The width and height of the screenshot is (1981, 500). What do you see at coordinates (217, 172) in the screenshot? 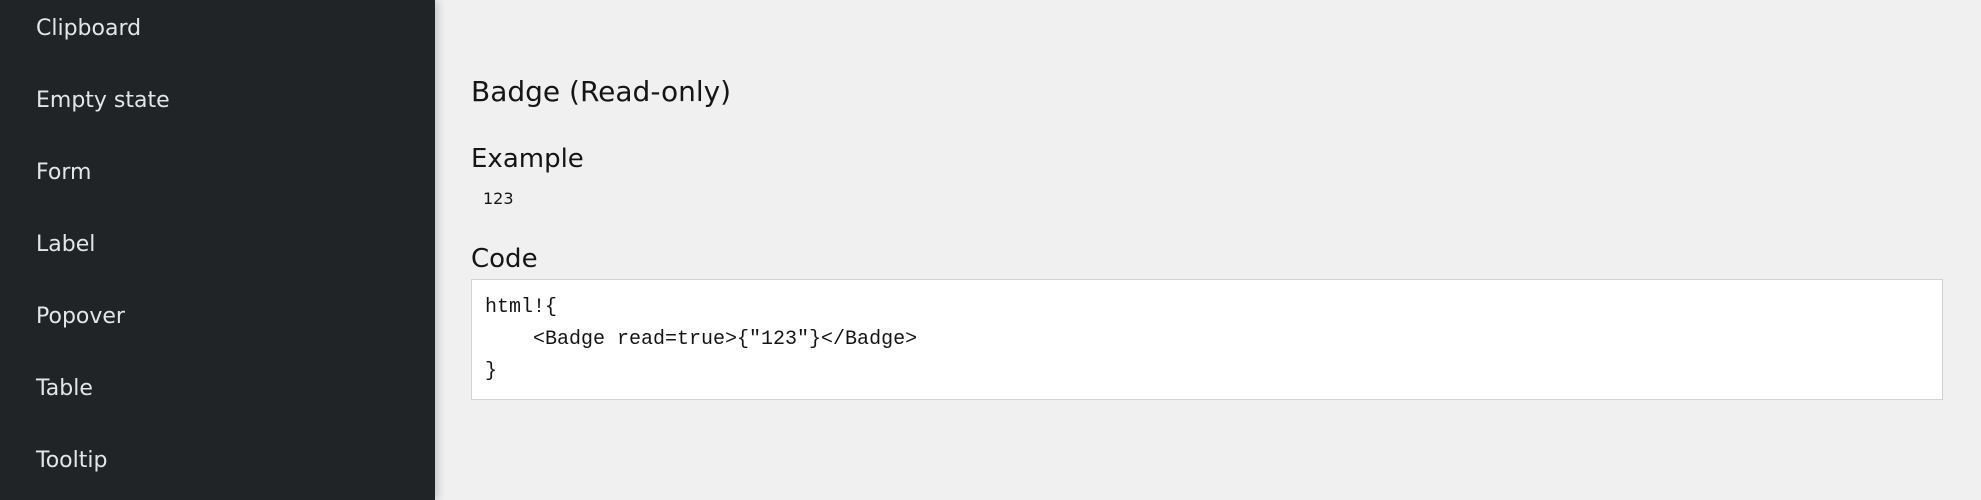
I see `sidebar-item-form: Form` at bounding box center [217, 172].